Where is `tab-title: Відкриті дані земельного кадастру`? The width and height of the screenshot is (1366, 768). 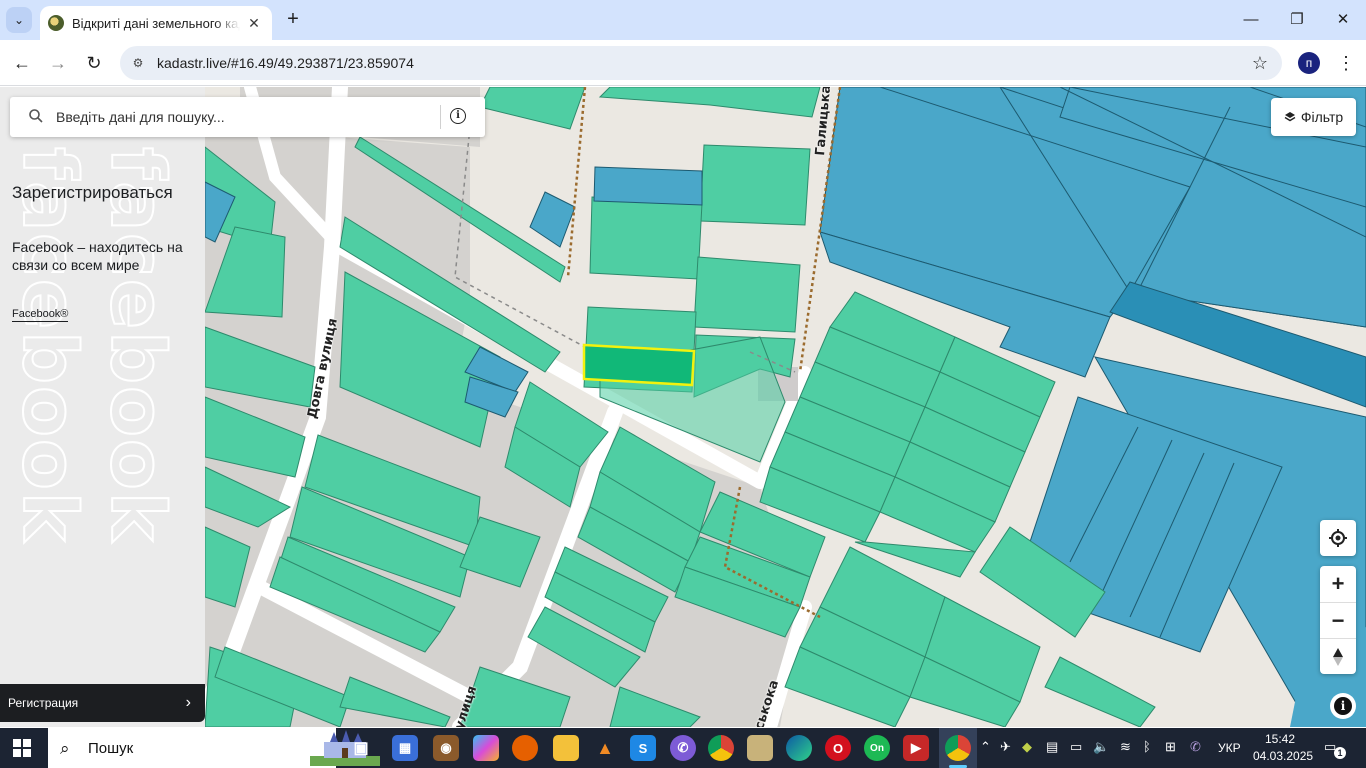 tab-title: Відкриті дані земельного кадастру is located at coordinates (156, 23).